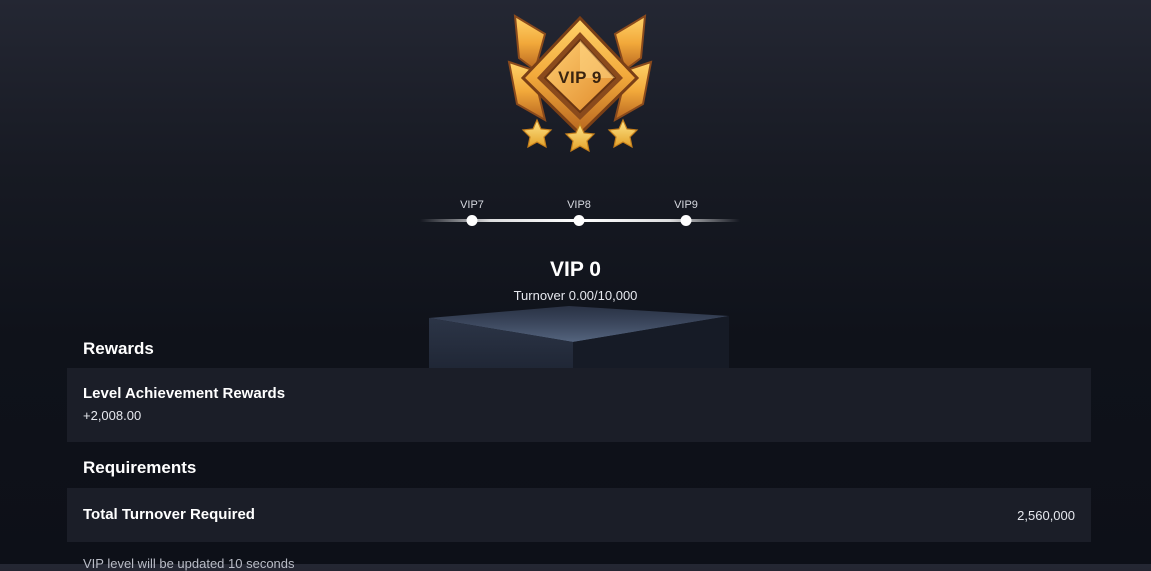 The width and height of the screenshot is (1151, 571). Describe the element at coordinates (579, 220) in the screenshot. I see `timeline-dot-vip8` at that location.